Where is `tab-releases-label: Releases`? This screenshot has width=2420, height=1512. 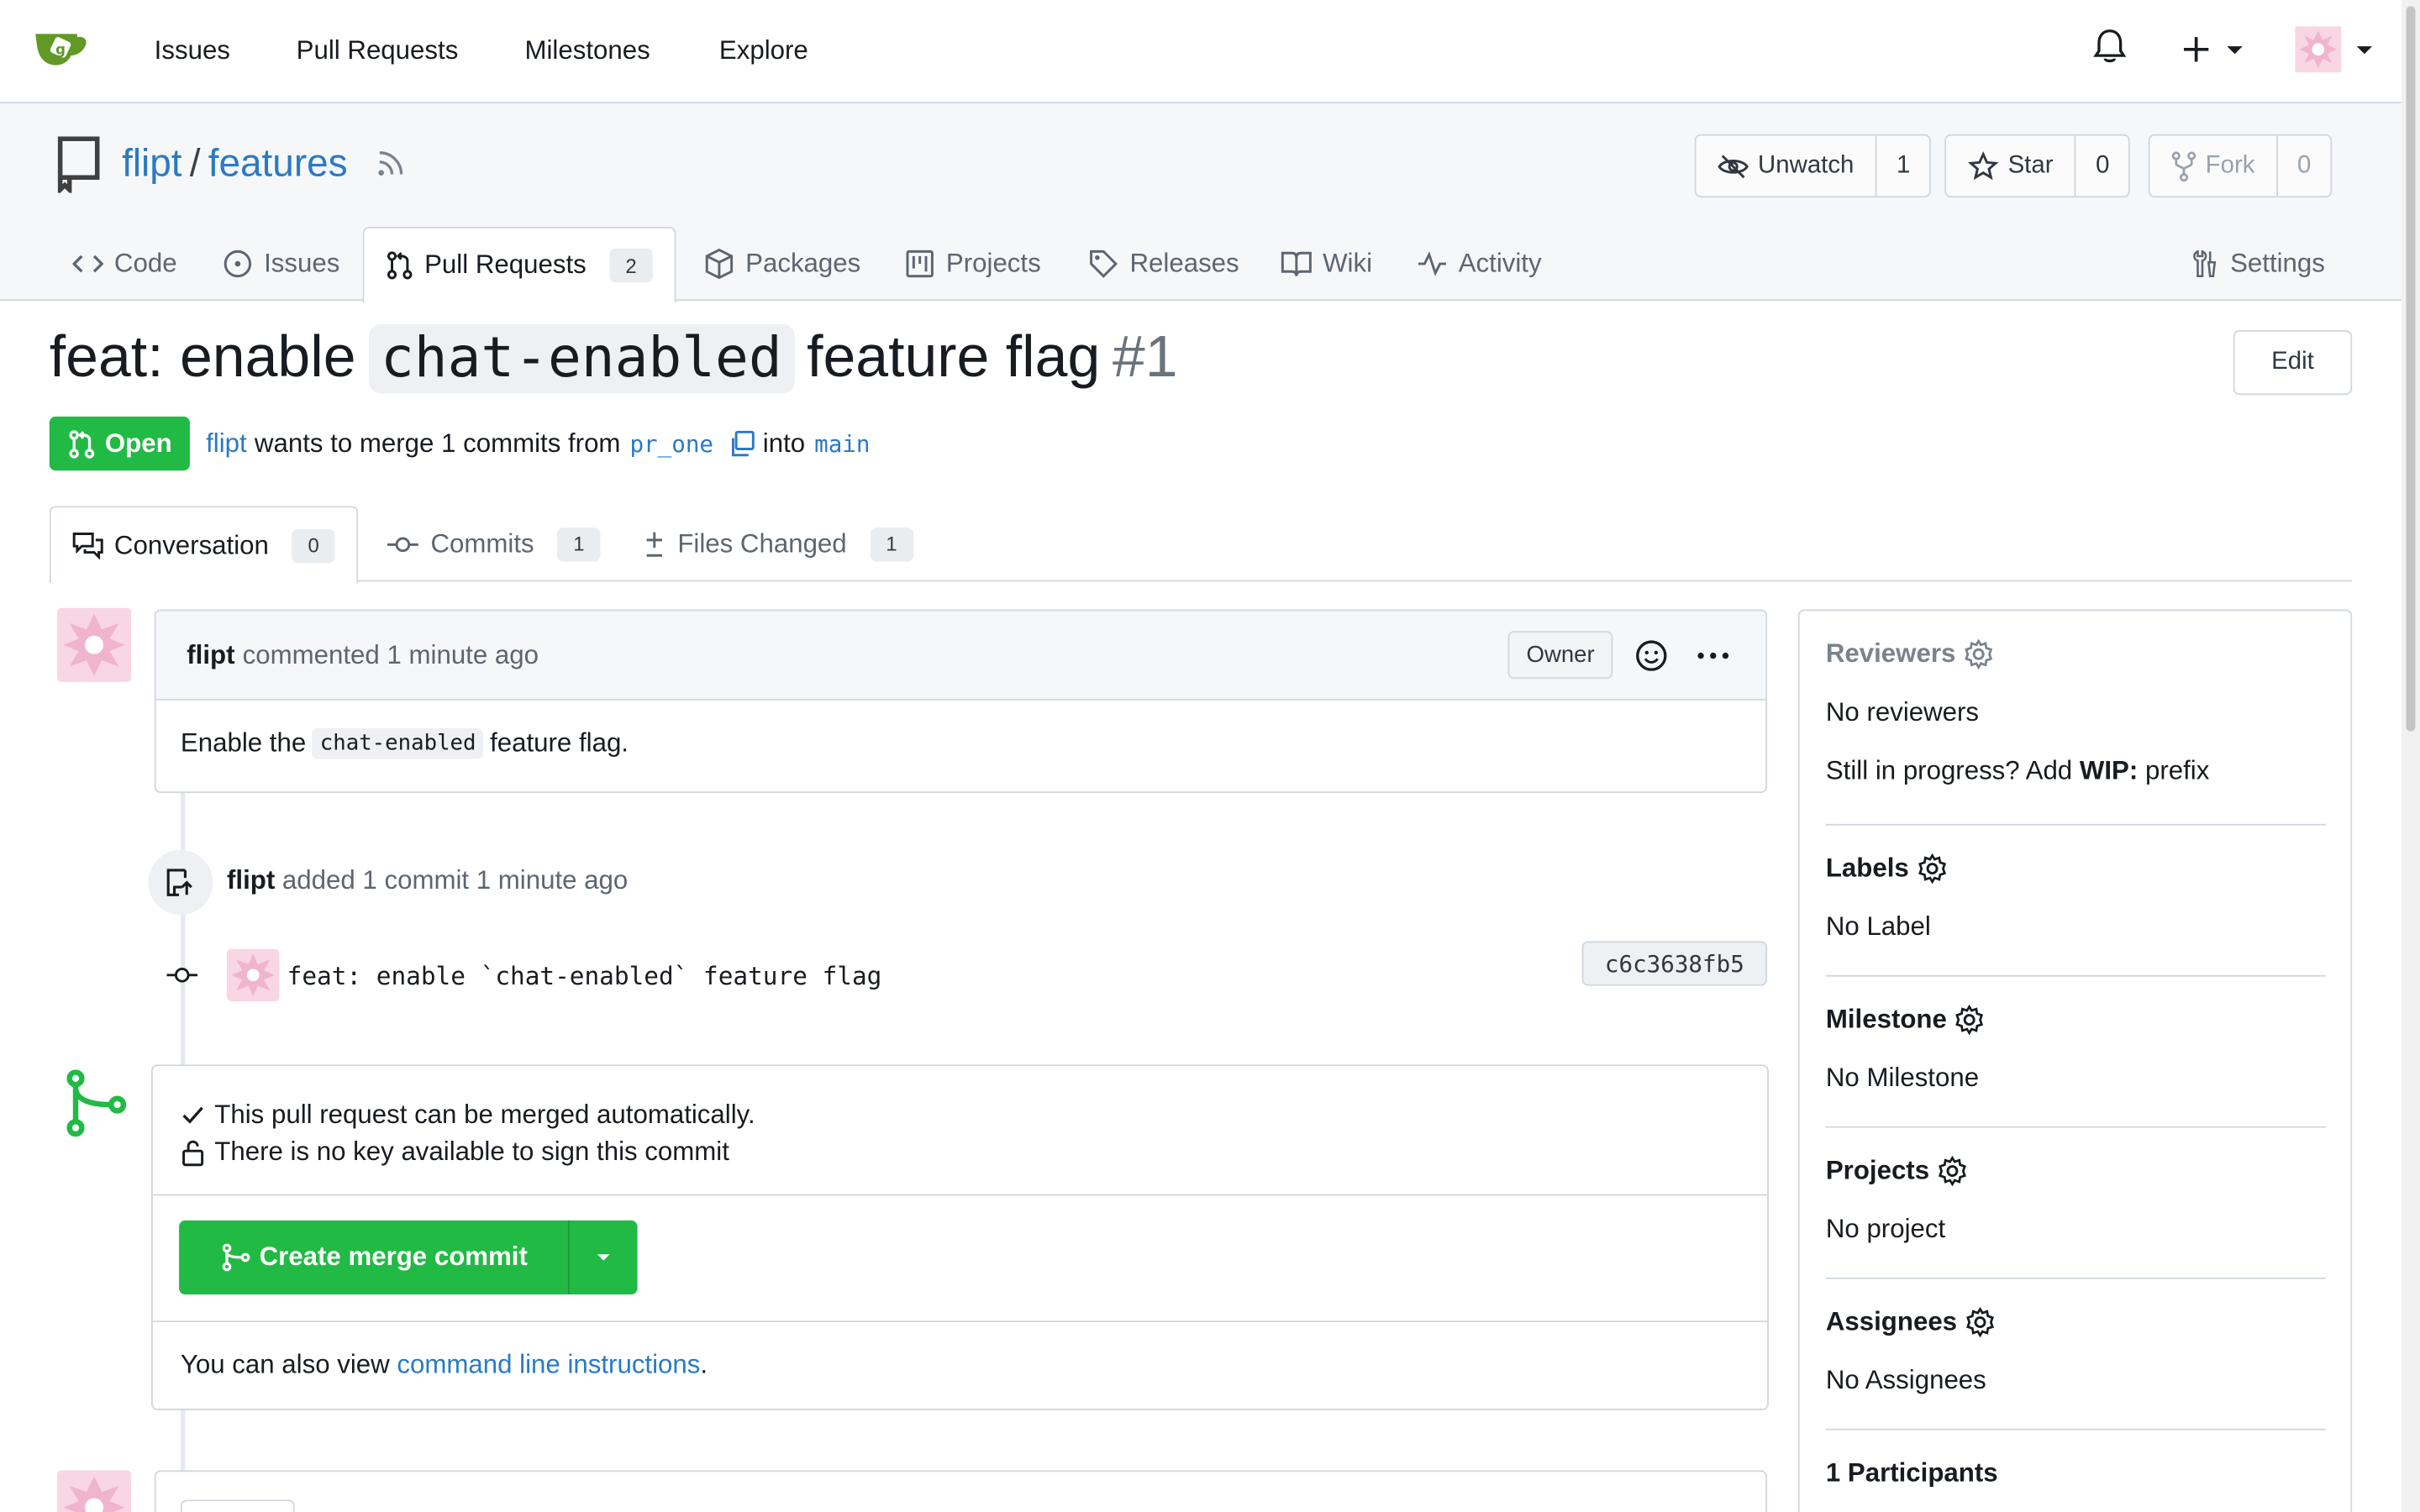
tab-releases-label: Releases is located at coordinates (1184, 263).